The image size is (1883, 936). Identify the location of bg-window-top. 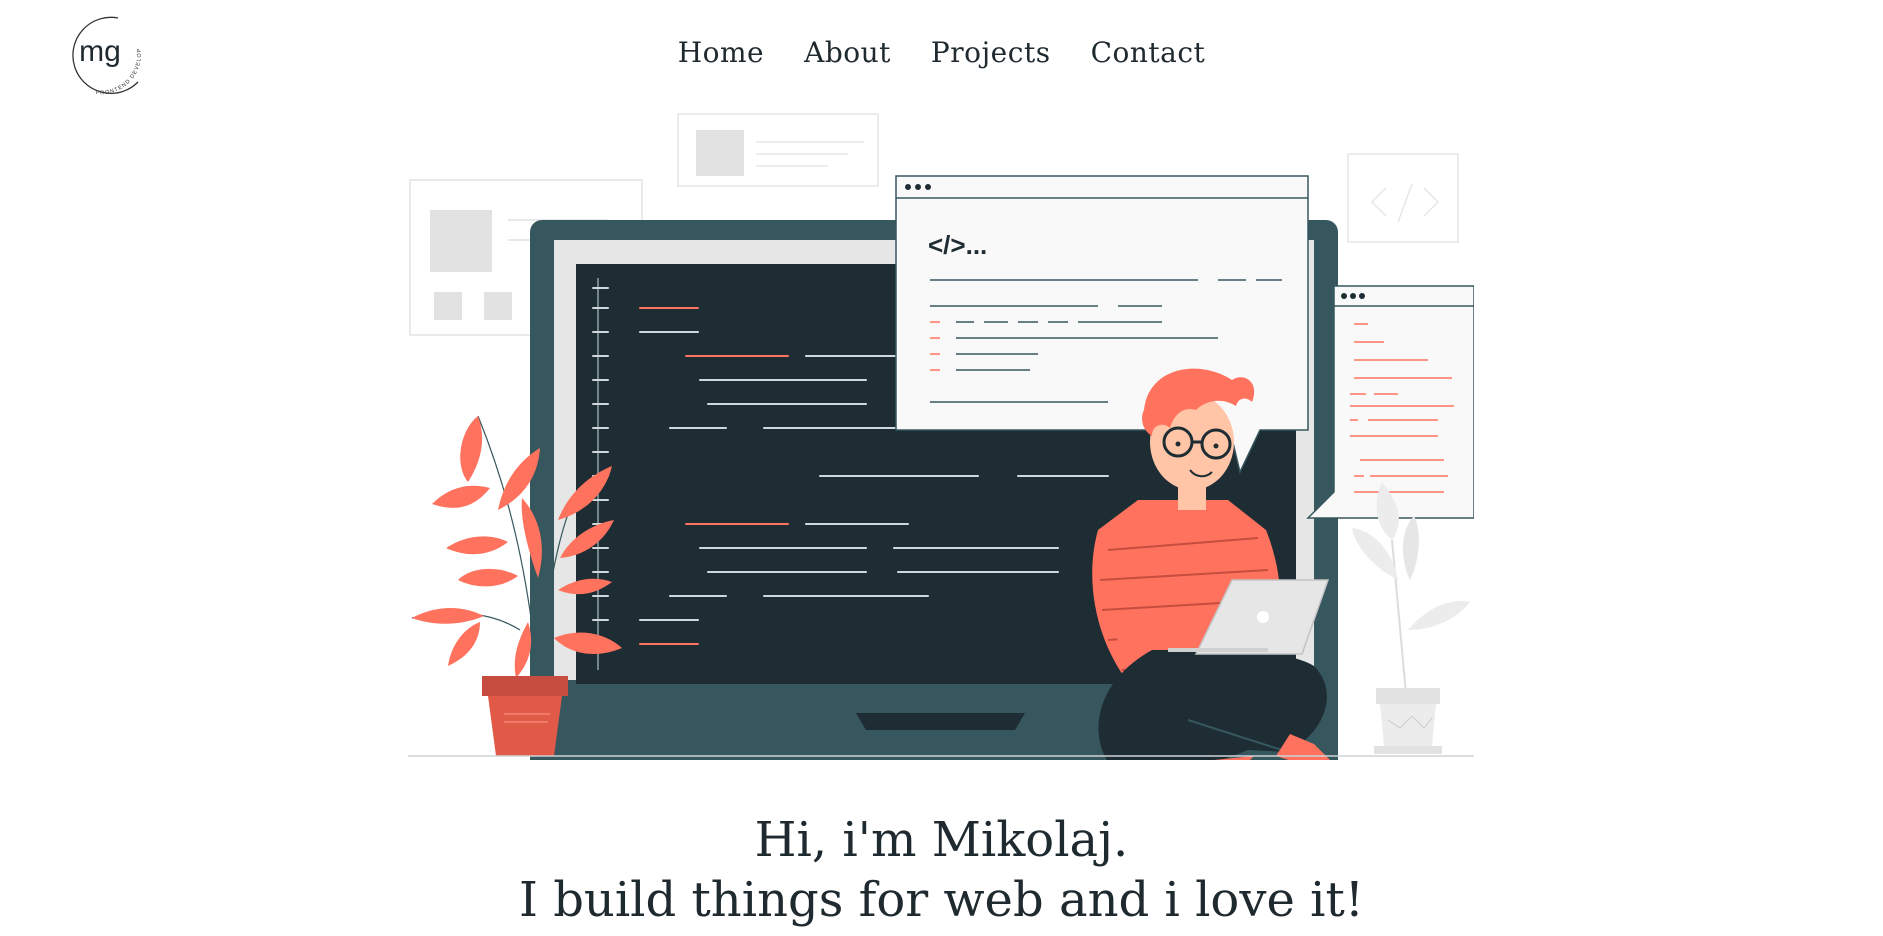
(778, 150).